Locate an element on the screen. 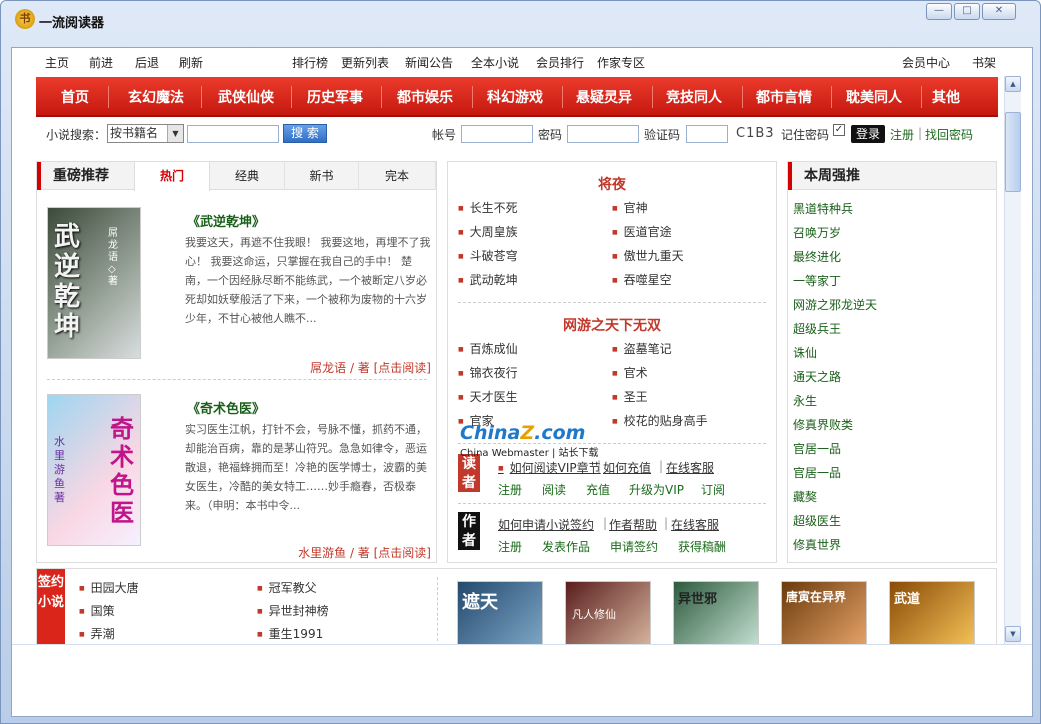 The height and width of the screenshot is (724, 1041). chevron-down-icon: ▼ is located at coordinates (175, 133).